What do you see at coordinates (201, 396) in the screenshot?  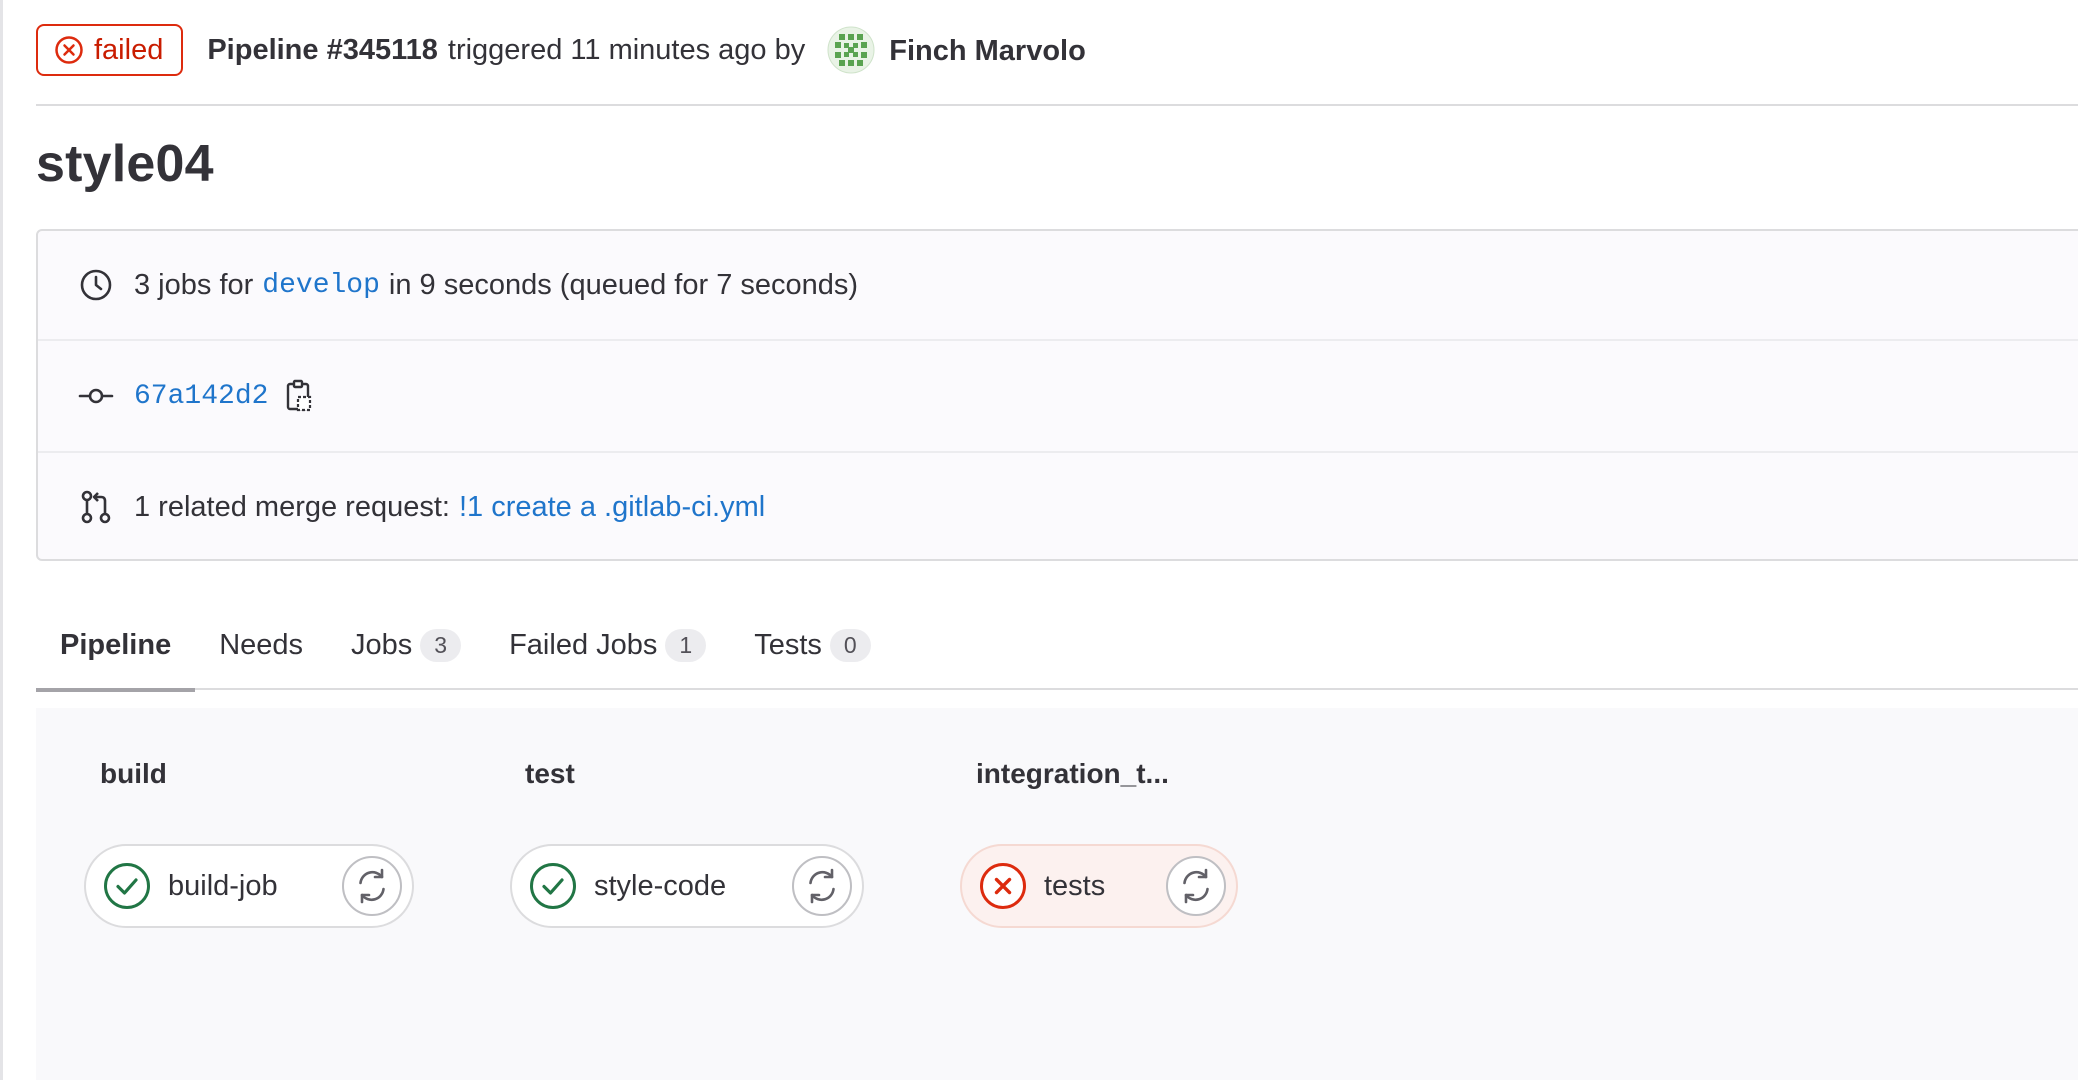 I see `commit-sha-link: 67a142d2` at bounding box center [201, 396].